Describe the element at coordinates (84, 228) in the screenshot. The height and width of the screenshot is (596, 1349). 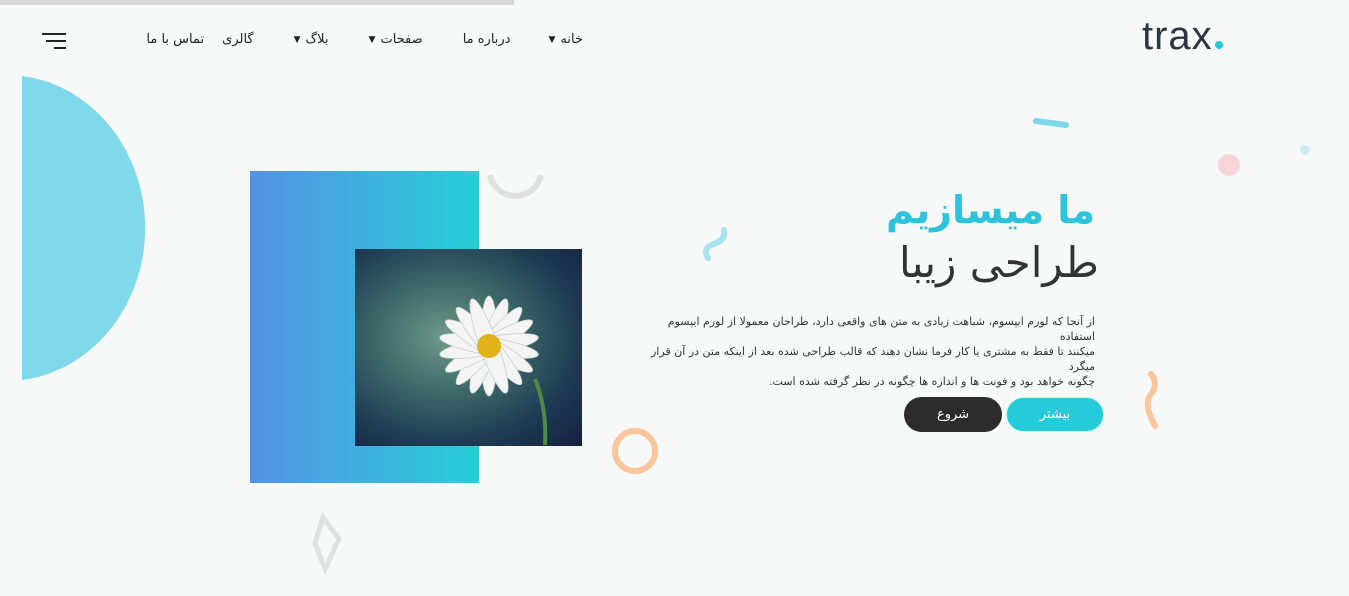
I see `decorative-half-circle` at that location.